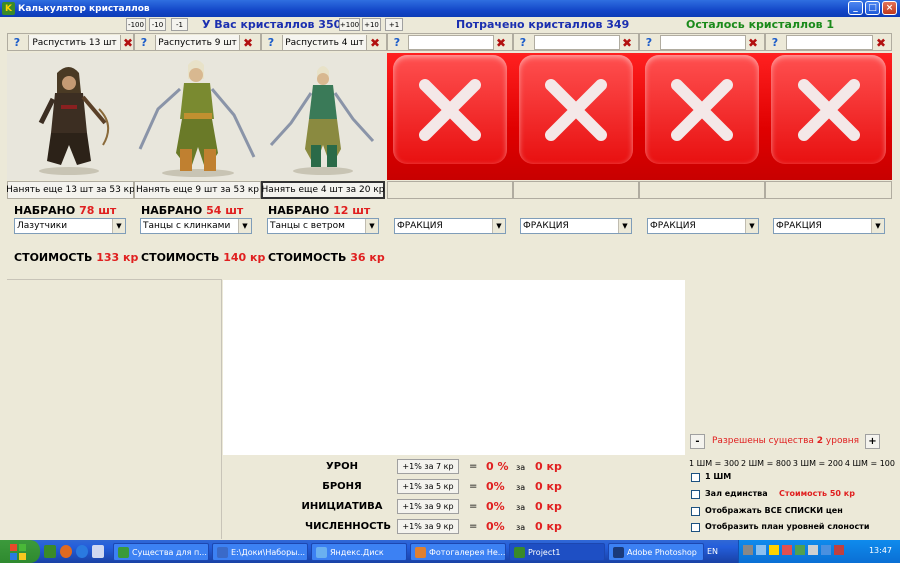  Describe the element at coordinates (20, 551) in the screenshot. I see `start-button` at that location.